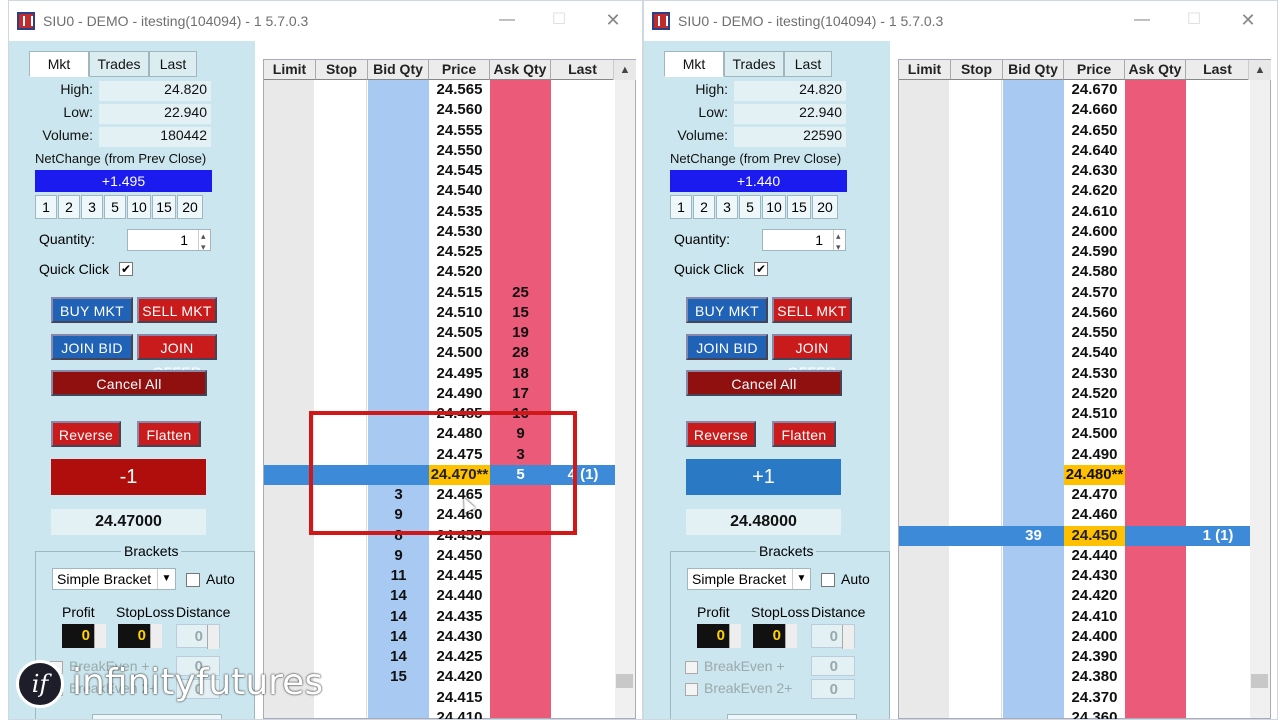  I want to click on bid-qty-cell: 8, so click(398, 536).